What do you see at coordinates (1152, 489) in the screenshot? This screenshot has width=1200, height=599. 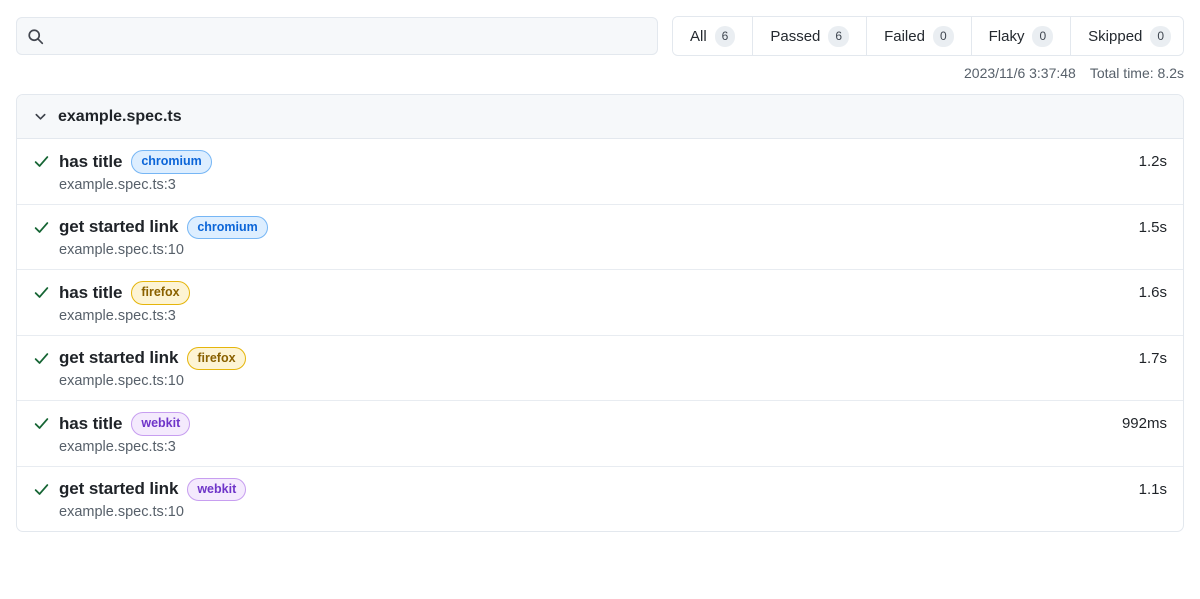 I see `test-duration: 1.1s` at bounding box center [1152, 489].